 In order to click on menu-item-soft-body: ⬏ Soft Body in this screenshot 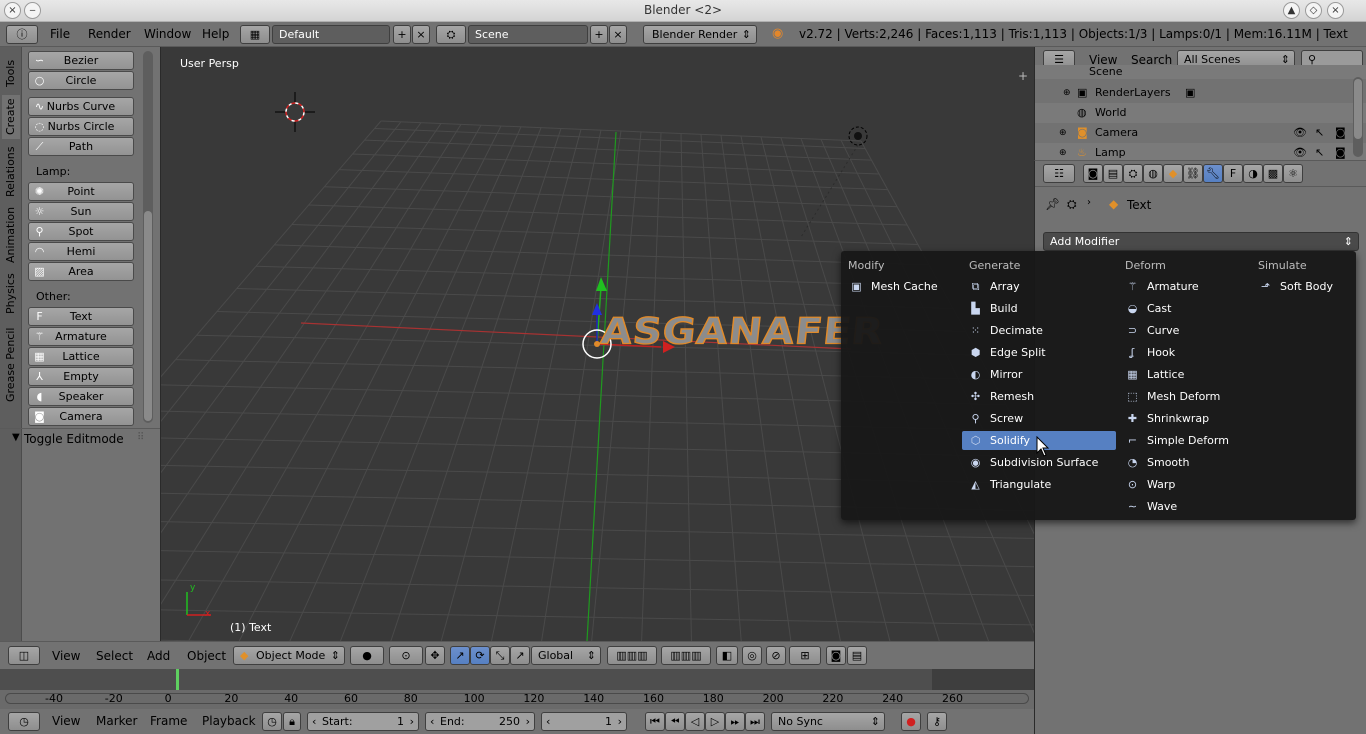, I will do `click(1303, 286)`.